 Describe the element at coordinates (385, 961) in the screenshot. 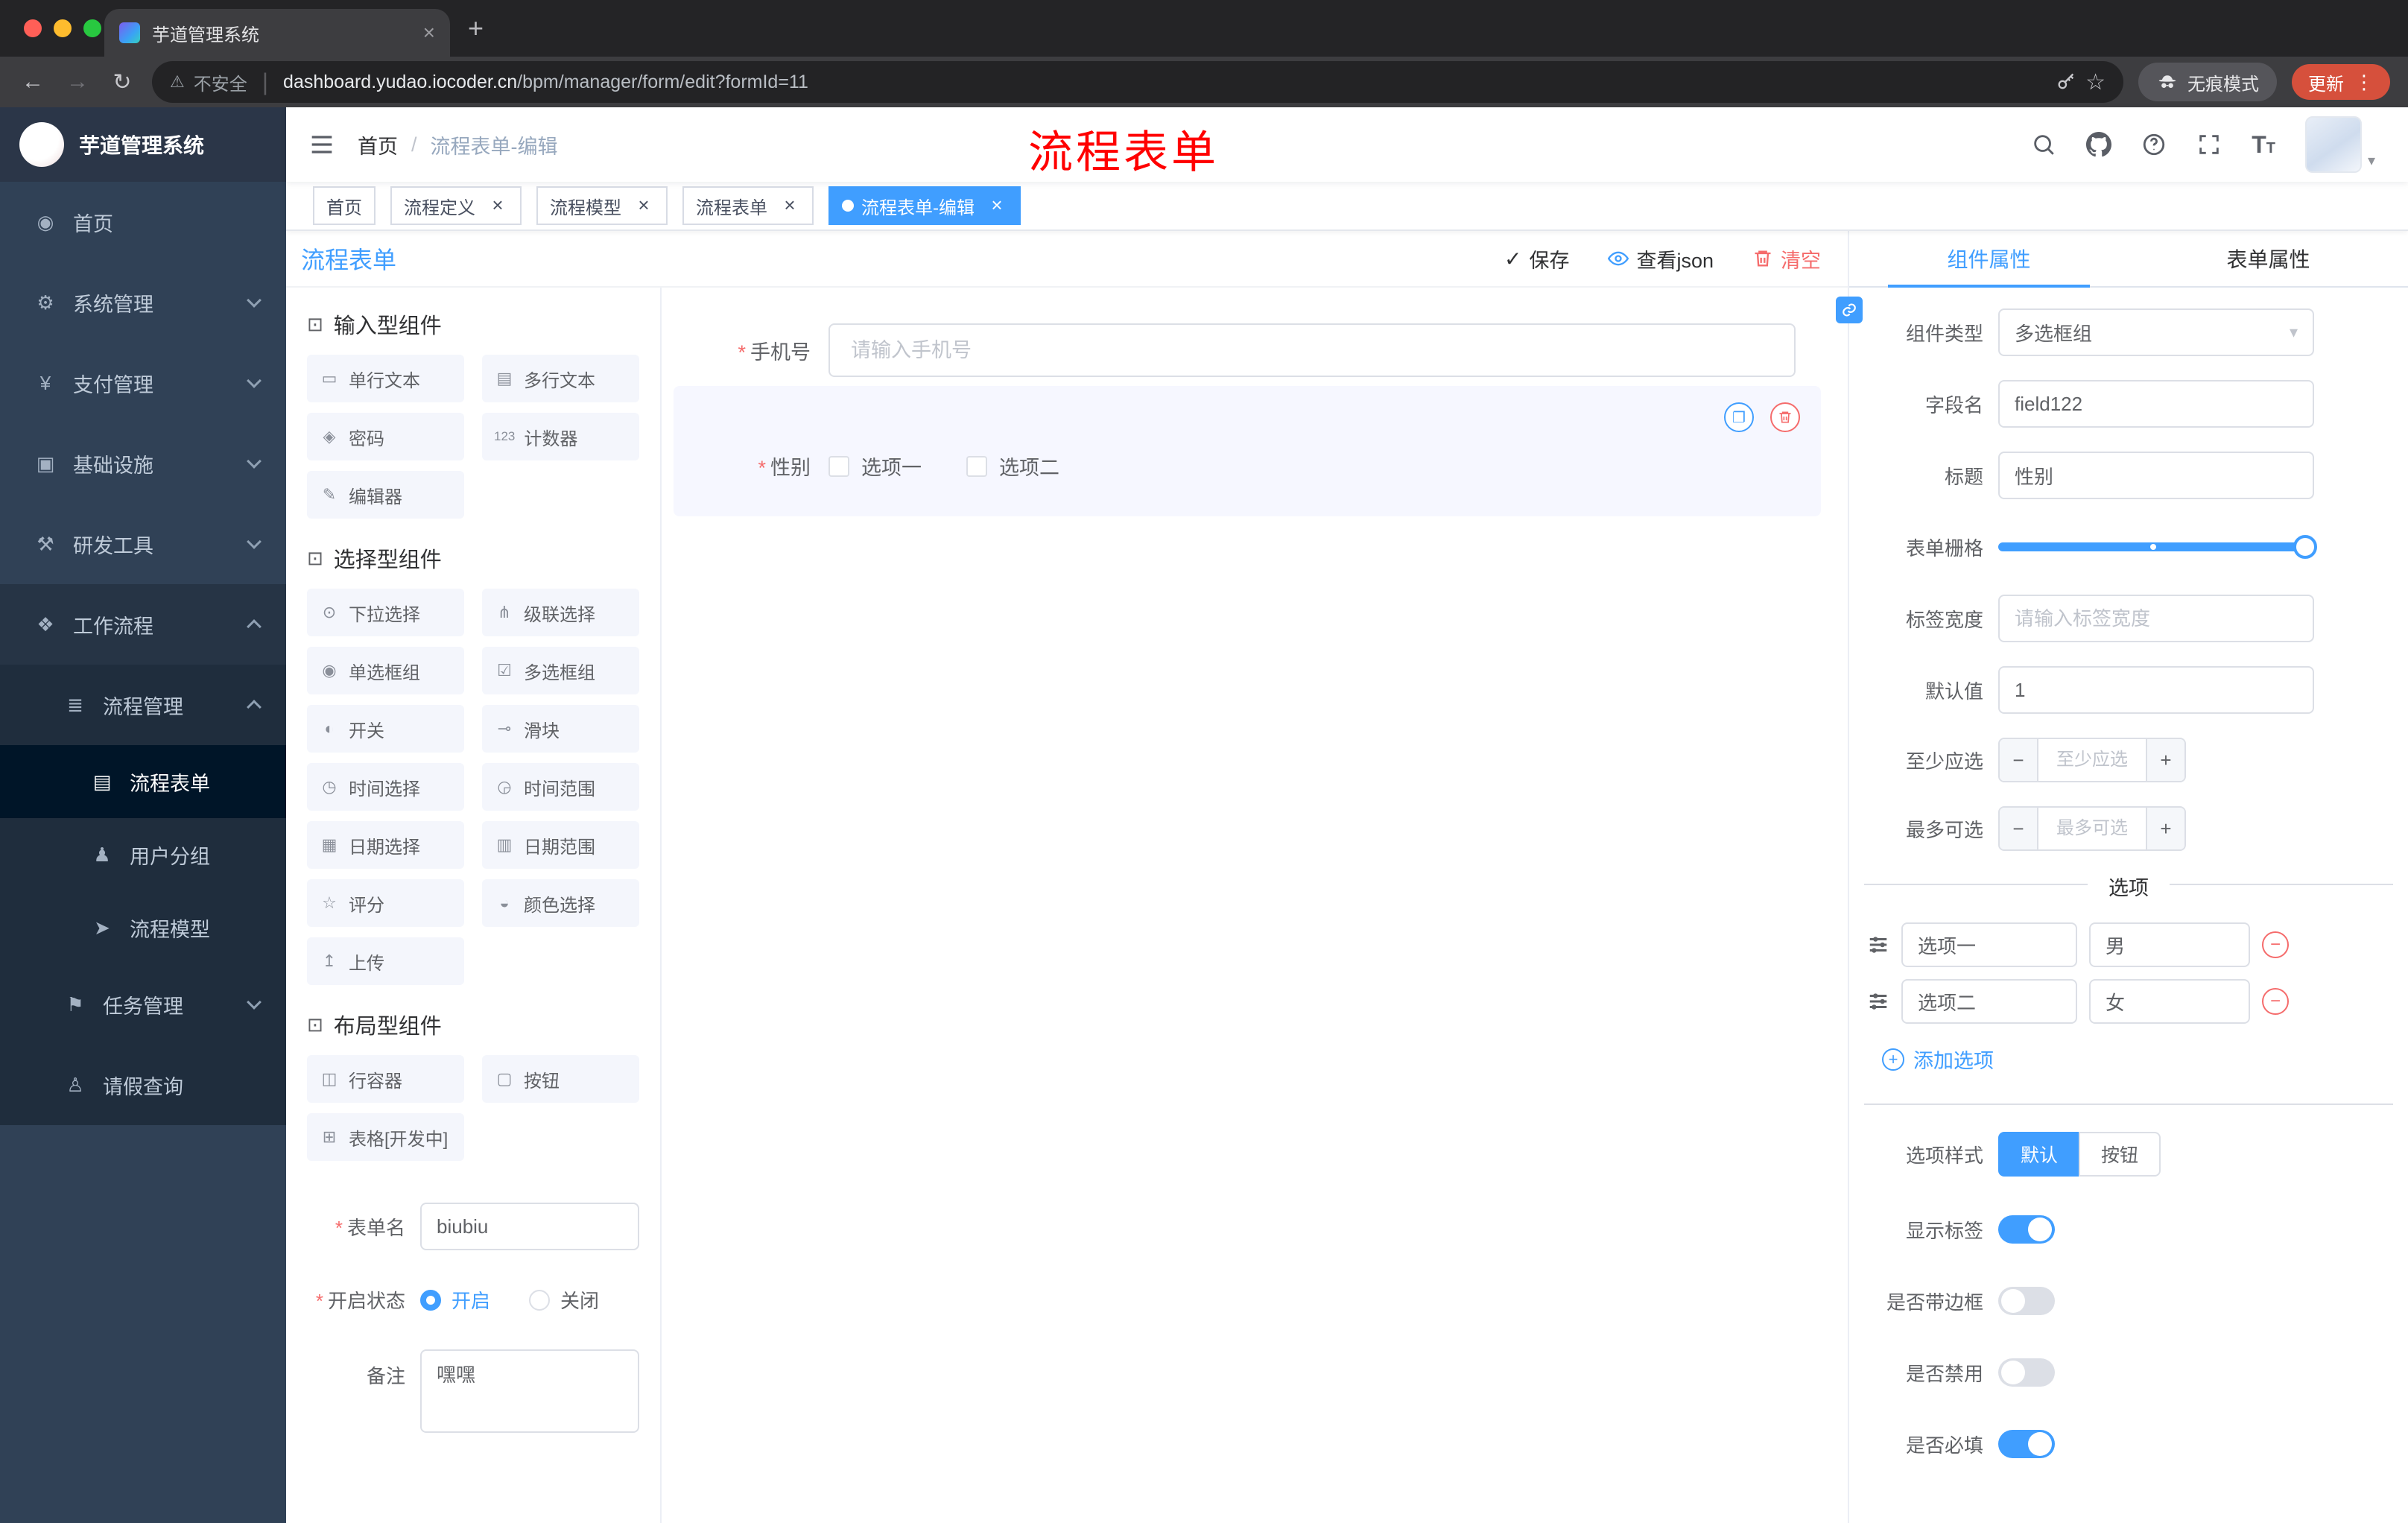

I see `palette-item: ↥ 上传` at that location.